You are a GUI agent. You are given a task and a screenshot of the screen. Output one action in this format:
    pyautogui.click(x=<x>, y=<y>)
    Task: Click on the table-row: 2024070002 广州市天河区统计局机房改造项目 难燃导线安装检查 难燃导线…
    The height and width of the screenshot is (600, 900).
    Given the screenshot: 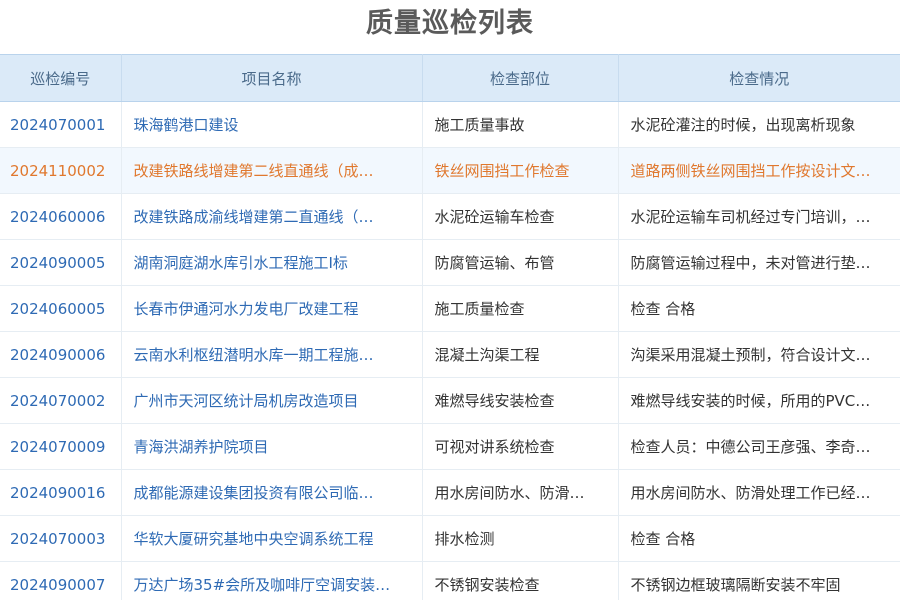 What is the action you would take?
    pyautogui.click(x=450, y=400)
    